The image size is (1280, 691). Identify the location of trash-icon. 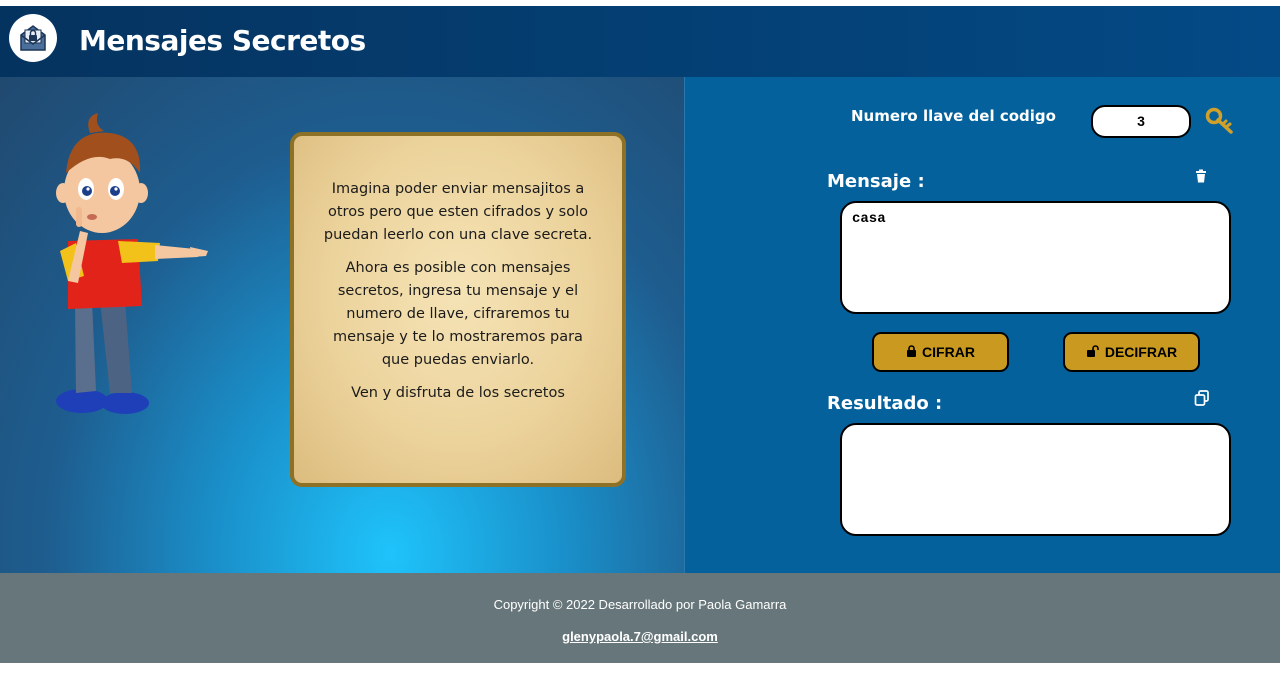
(1201, 178).